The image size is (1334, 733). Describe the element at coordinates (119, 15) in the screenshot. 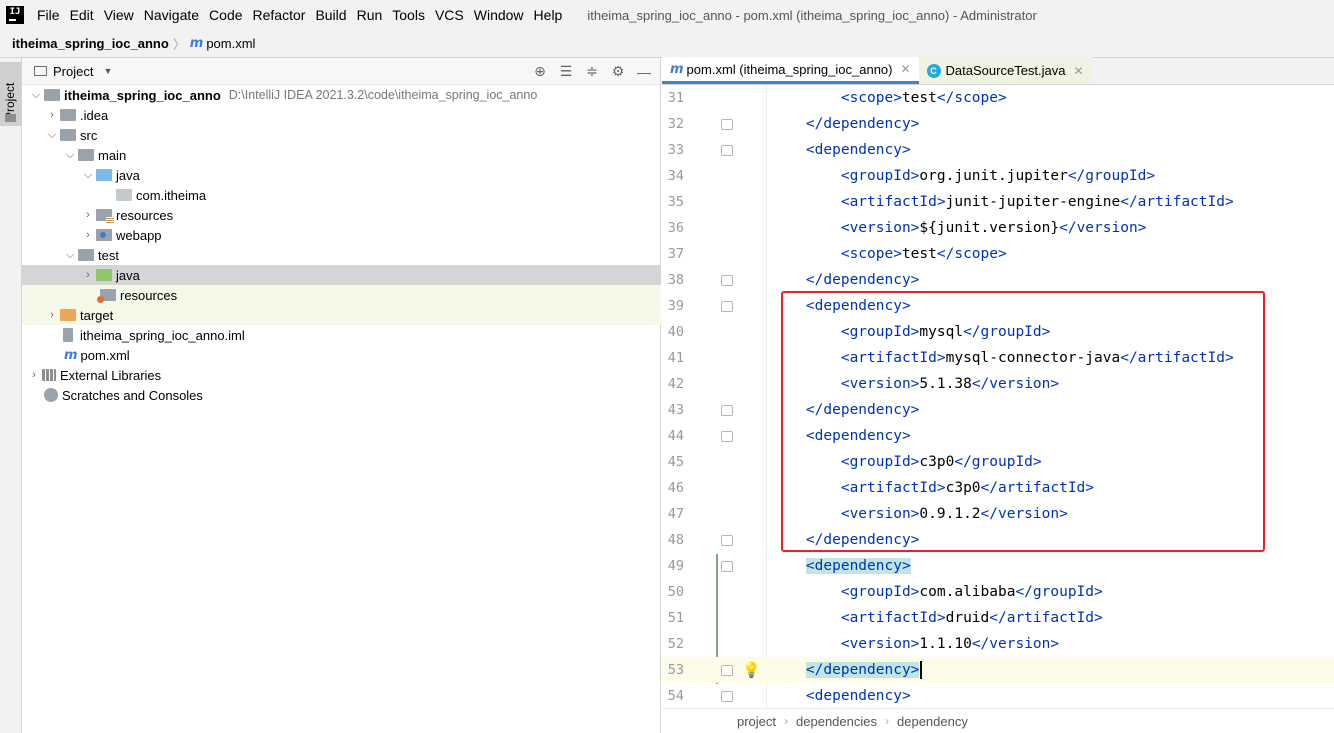

I see `menu-view: View` at that location.